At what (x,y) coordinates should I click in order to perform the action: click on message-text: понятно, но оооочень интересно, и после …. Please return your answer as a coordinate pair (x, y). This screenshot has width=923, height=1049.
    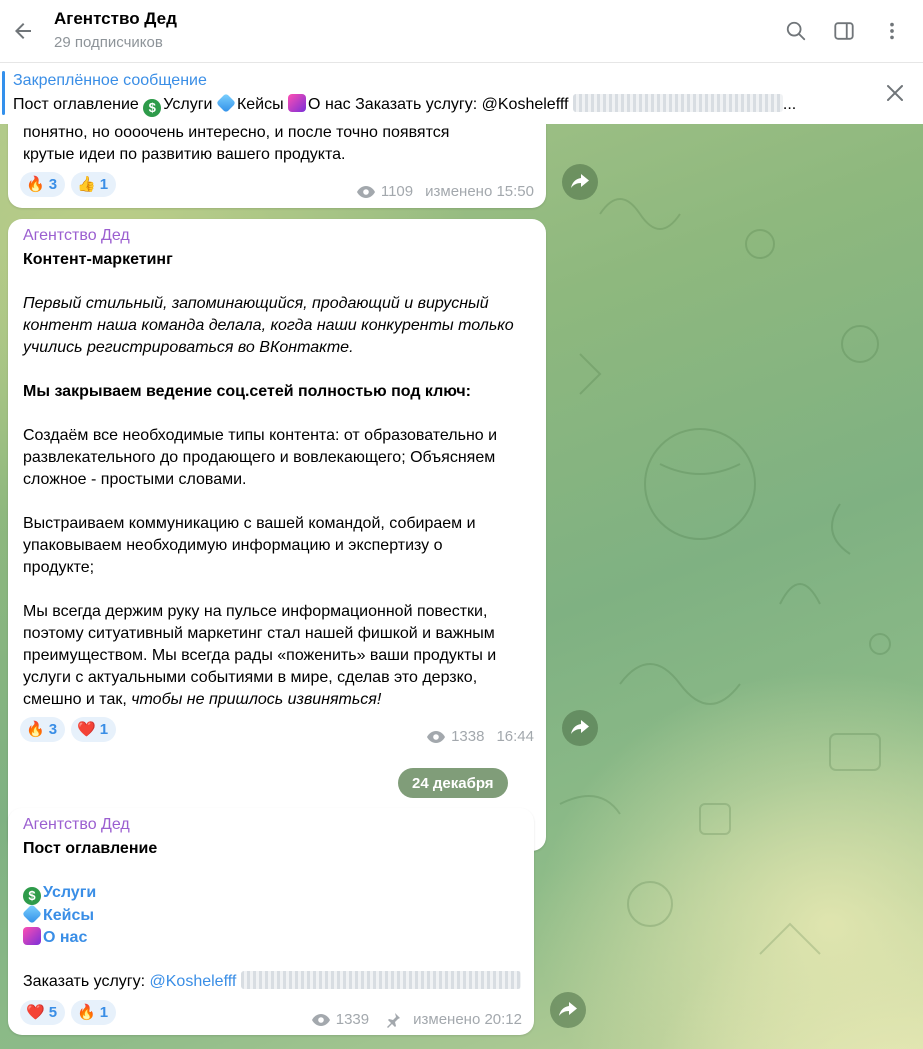
    Looking at the image, I should click on (236, 145).